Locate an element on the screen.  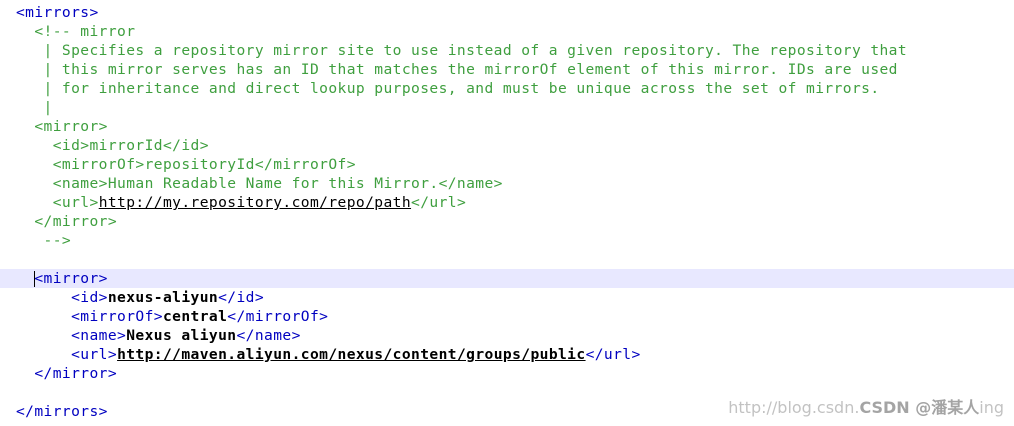
url-link: http://my.repository.com/repo/path is located at coordinates (255, 202).